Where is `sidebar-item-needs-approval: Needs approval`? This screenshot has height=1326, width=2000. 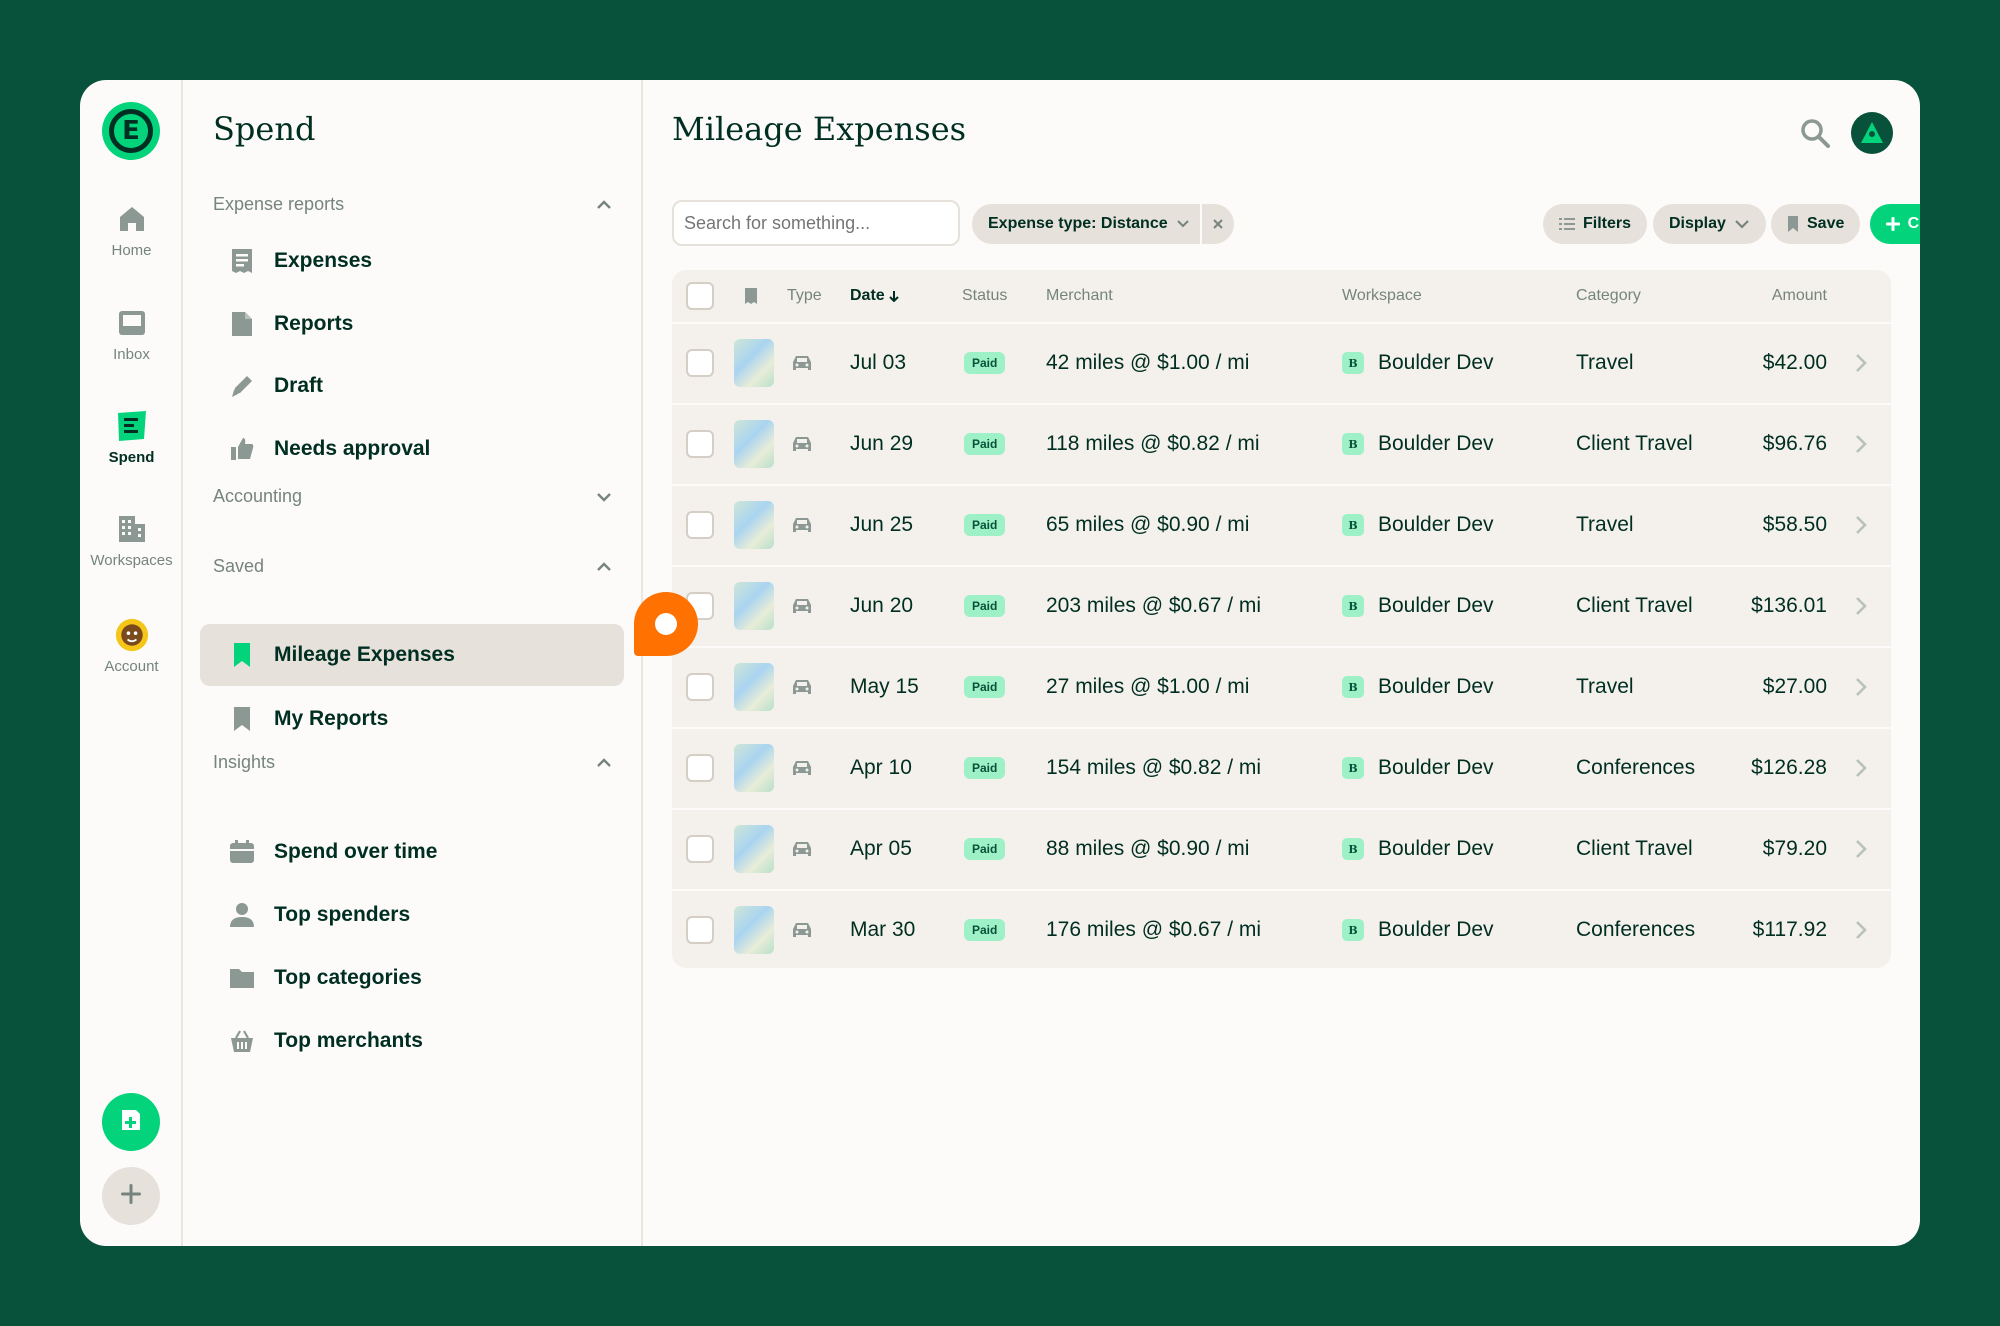
sidebar-item-needs-approval: Needs approval is located at coordinates (412, 449).